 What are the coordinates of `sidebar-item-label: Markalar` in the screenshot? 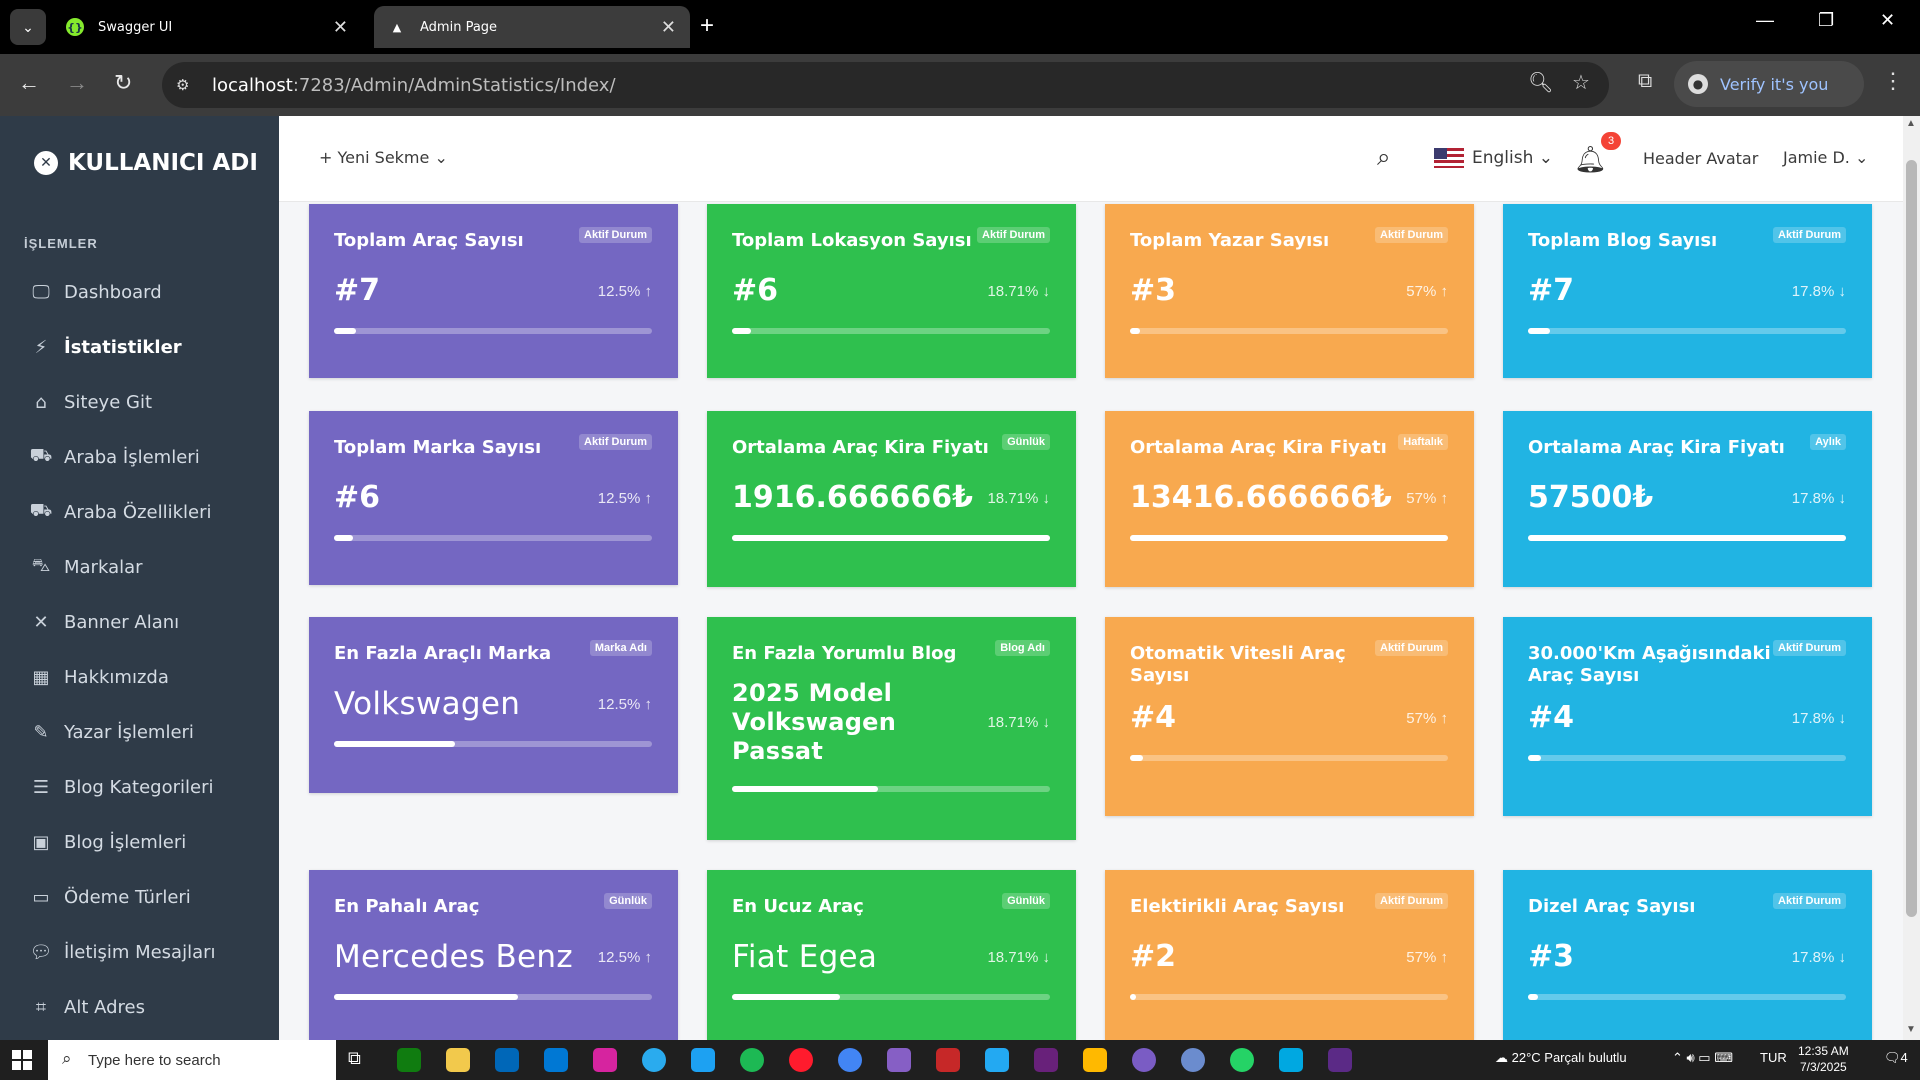 It's located at (103, 567).